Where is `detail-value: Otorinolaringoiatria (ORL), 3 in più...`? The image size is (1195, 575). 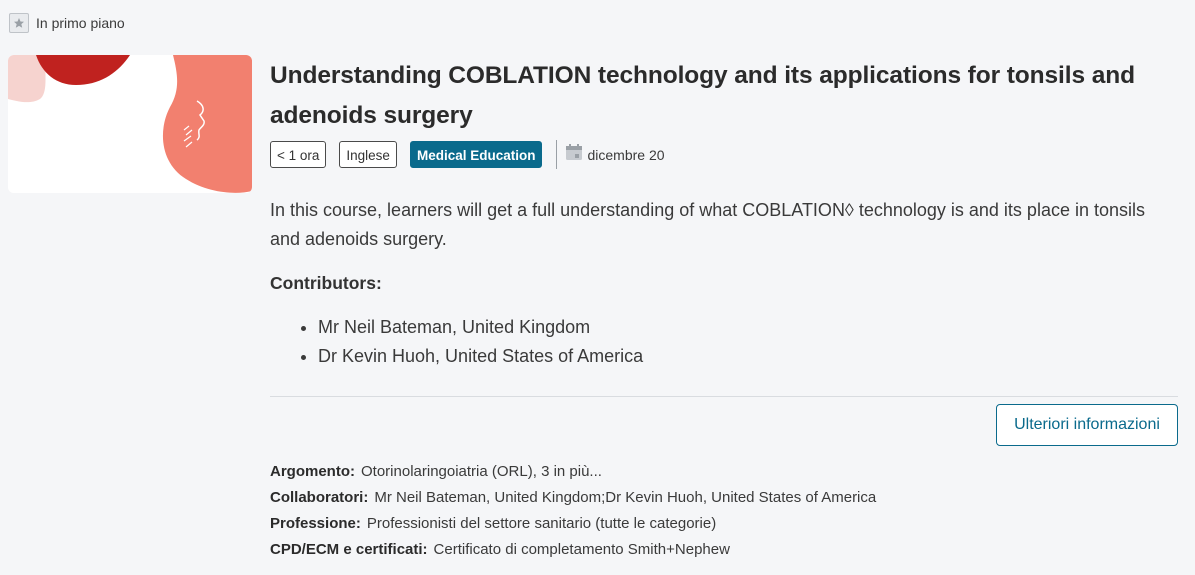 detail-value: Otorinolaringoiatria (ORL), 3 in più... is located at coordinates (481, 471).